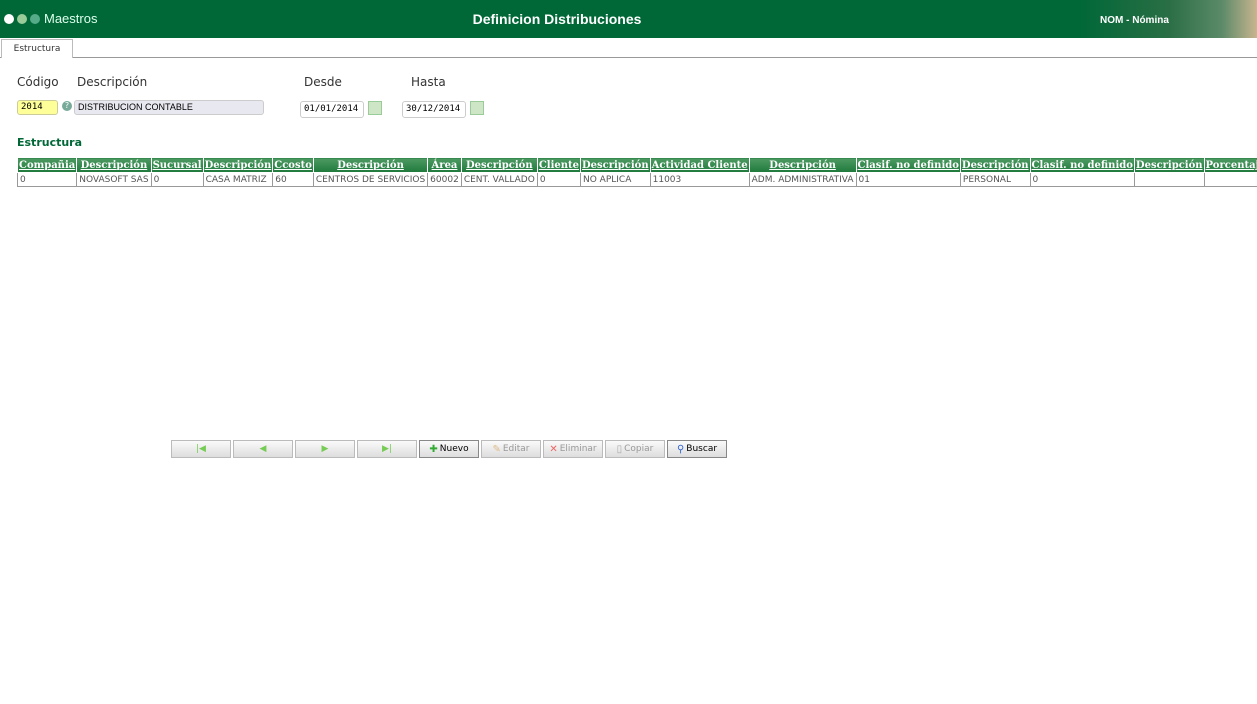  I want to click on editar-button: ✎ Editar, so click(511, 449).